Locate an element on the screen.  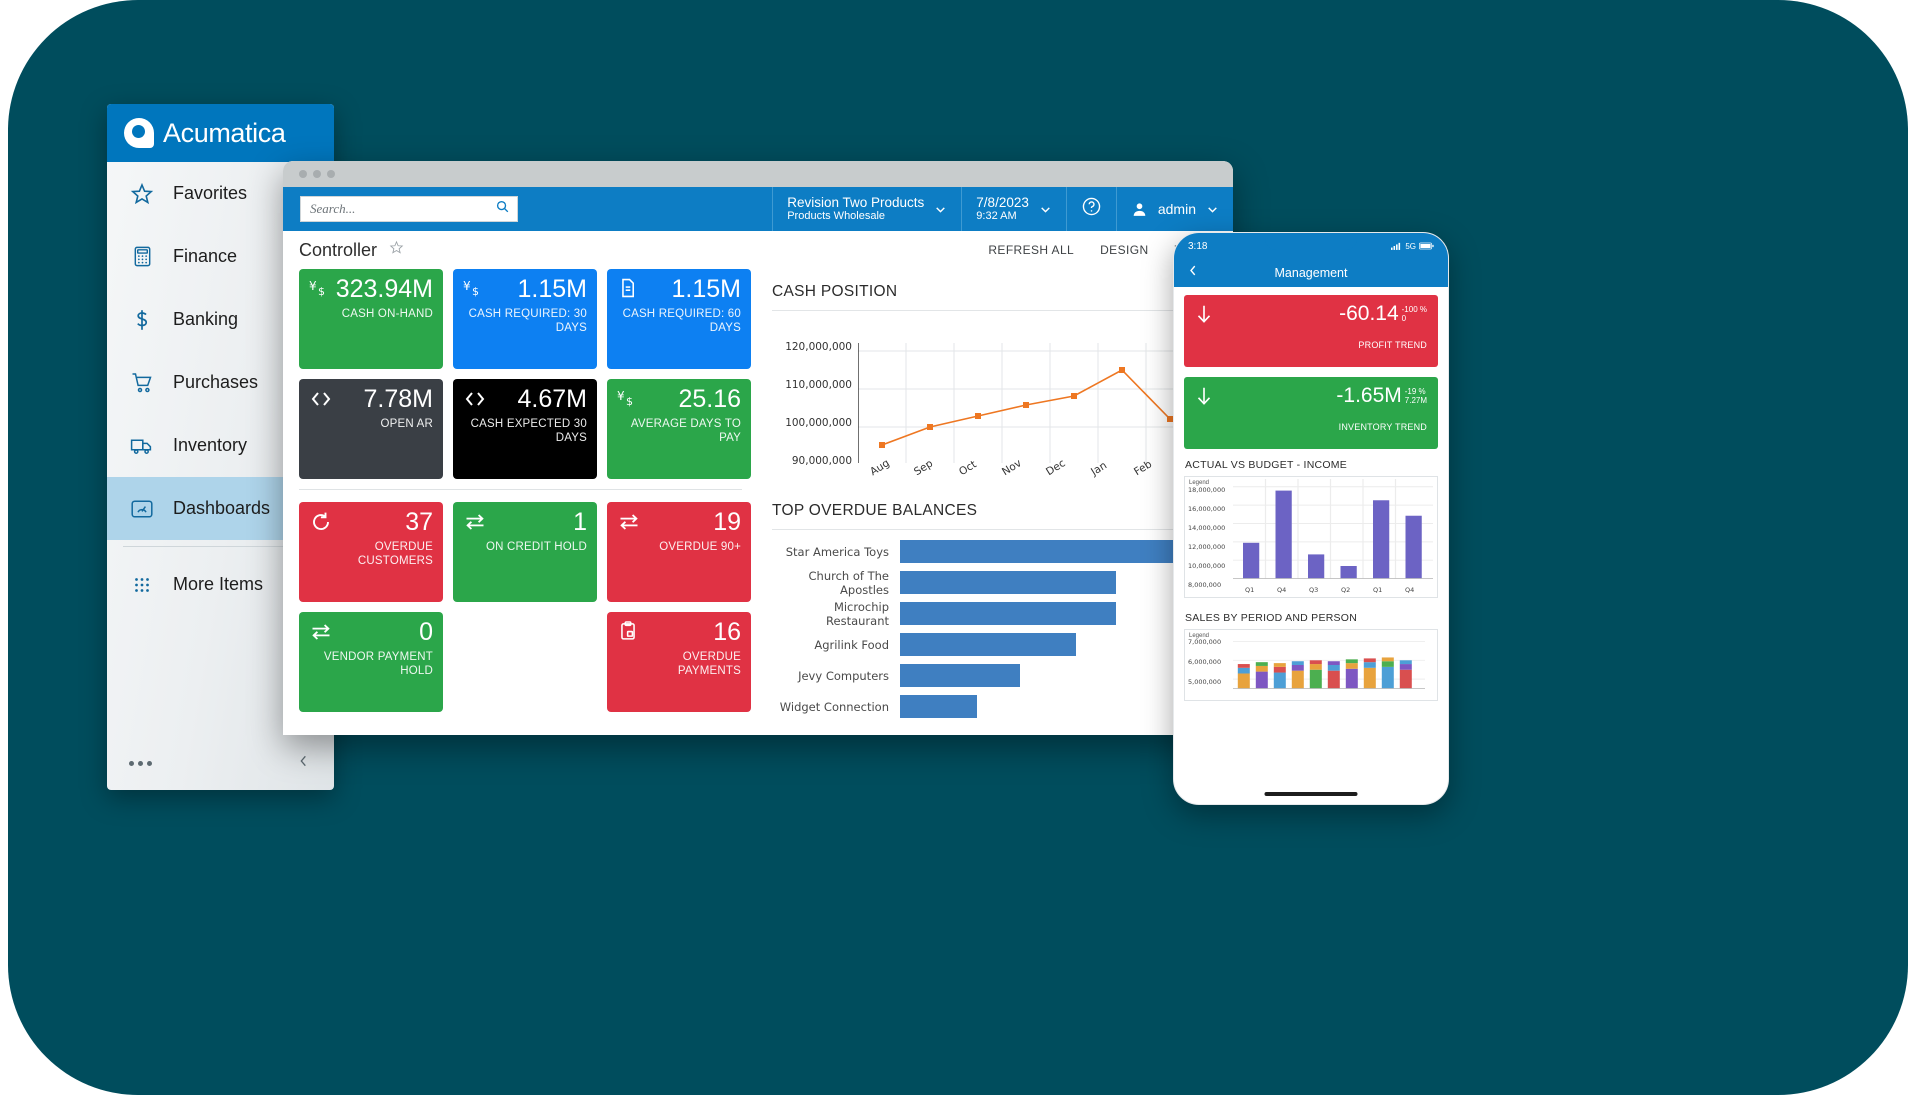
y-axis-tick: 90,000,000 is located at coordinates (821, 461).